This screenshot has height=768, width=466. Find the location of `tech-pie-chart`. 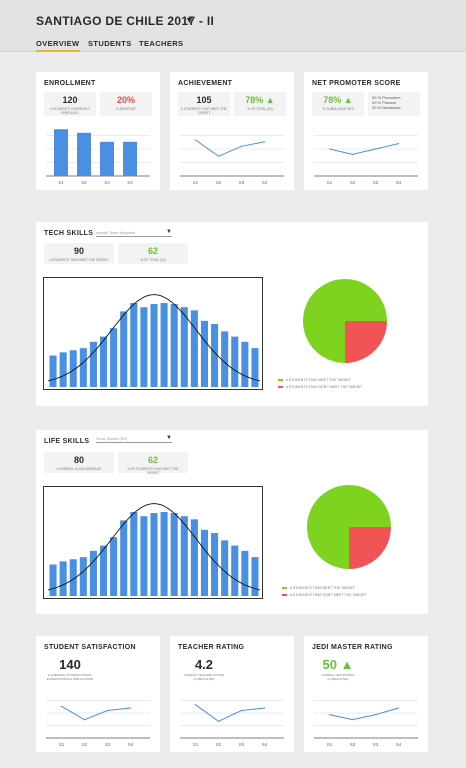

tech-pie-chart is located at coordinates (345, 321).